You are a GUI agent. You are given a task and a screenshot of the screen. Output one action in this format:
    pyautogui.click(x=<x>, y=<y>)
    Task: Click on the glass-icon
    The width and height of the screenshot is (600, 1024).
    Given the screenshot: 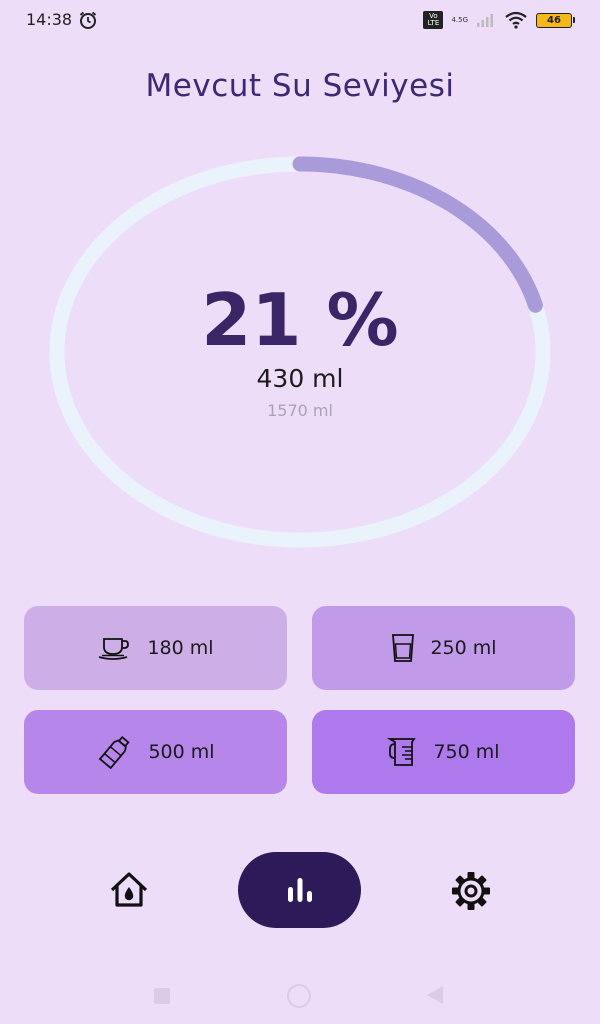 What is the action you would take?
    pyautogui.click(x=403, y=648)
    